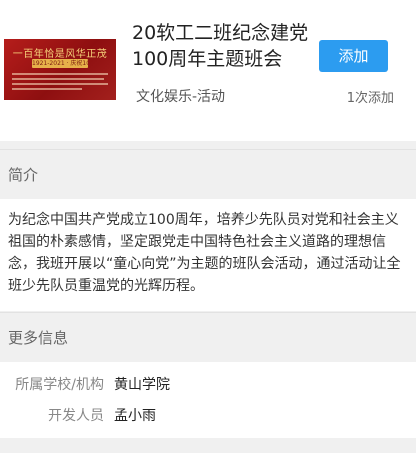 The width and height of the screenshot is (416, 453). What do you see at coordinates (220, 46) in the screenshot?
I see `activity-title: 20软工二班纪念建党100周年主题班会` at bounding box center [220, 46].